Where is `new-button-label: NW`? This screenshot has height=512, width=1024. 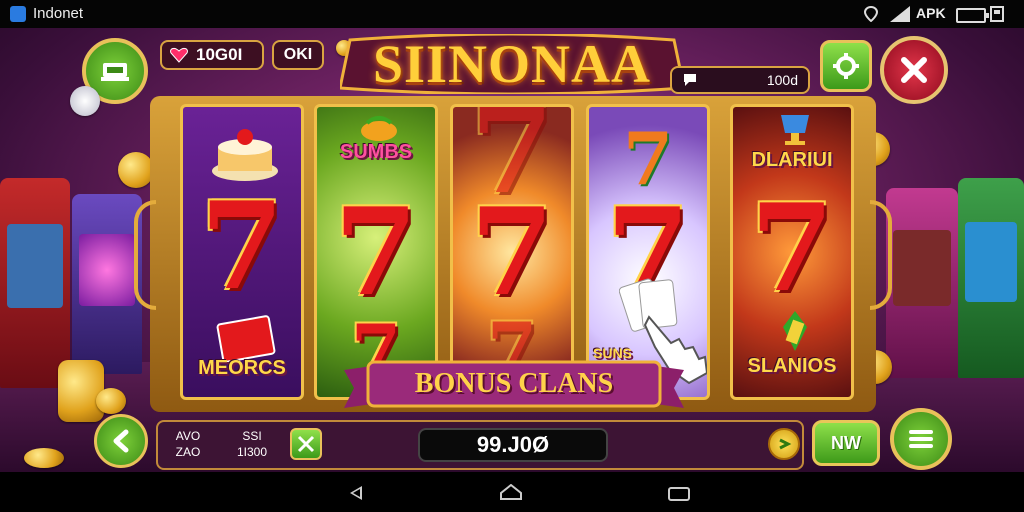 new-button-label: NW is located at coordinates (846, 442).